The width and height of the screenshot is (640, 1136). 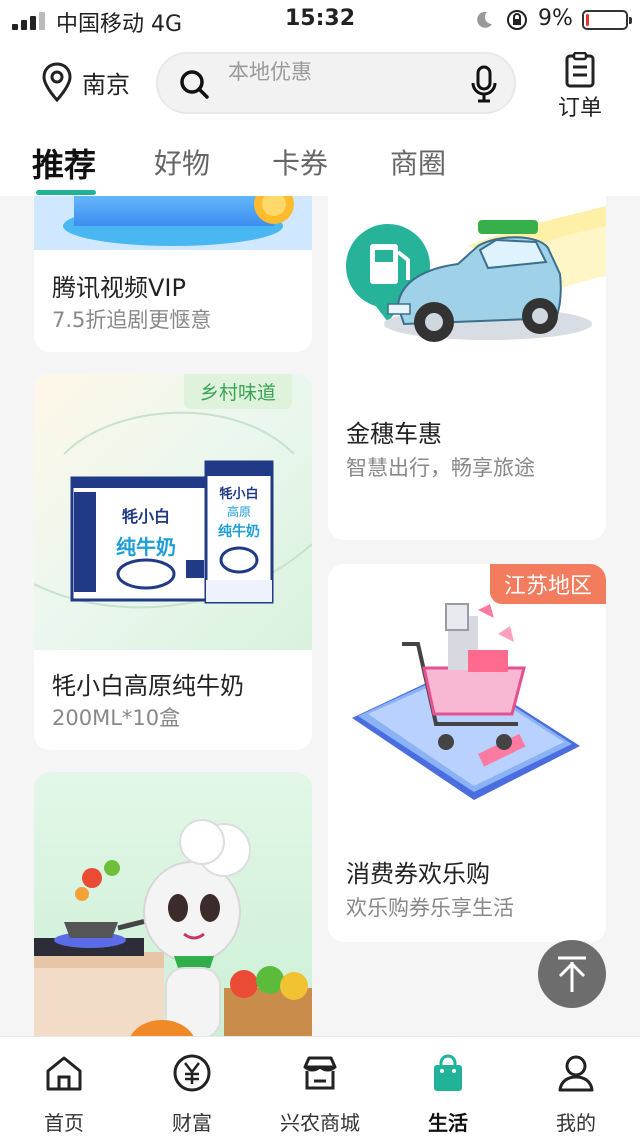 I want to click on battery-percent: 9%, so click(x=555, y=18).